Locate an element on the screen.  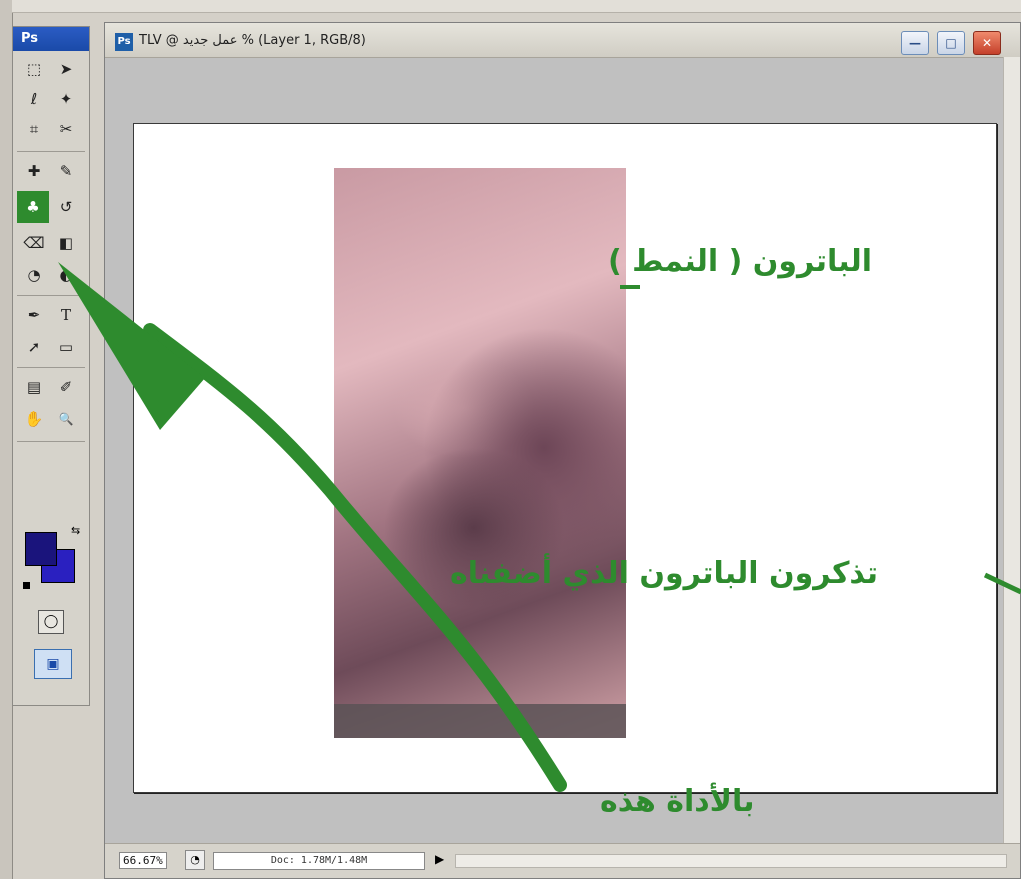
hand-tool-icon: ✋ is located at coordinates (34, 419).